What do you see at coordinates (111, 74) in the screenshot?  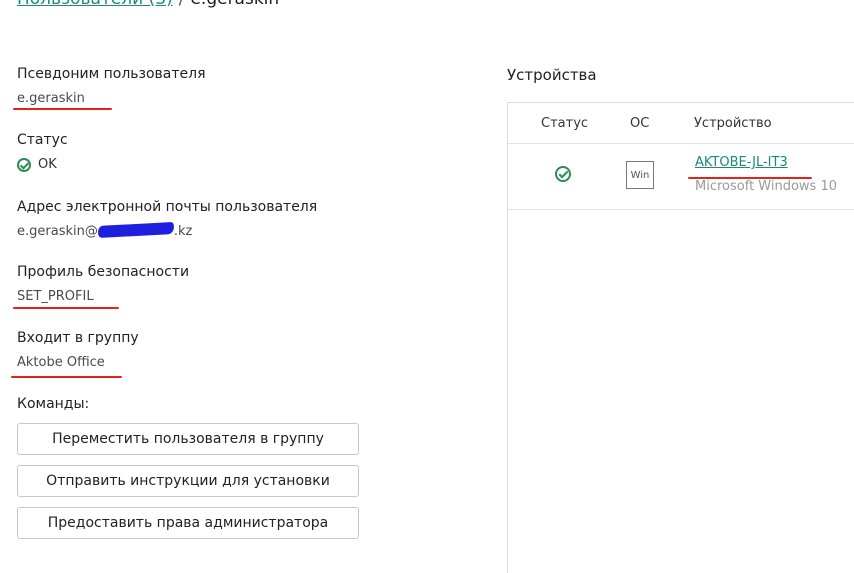 I see `alias-label: Псевдоним пользователя` at bounding box center [111, 74].